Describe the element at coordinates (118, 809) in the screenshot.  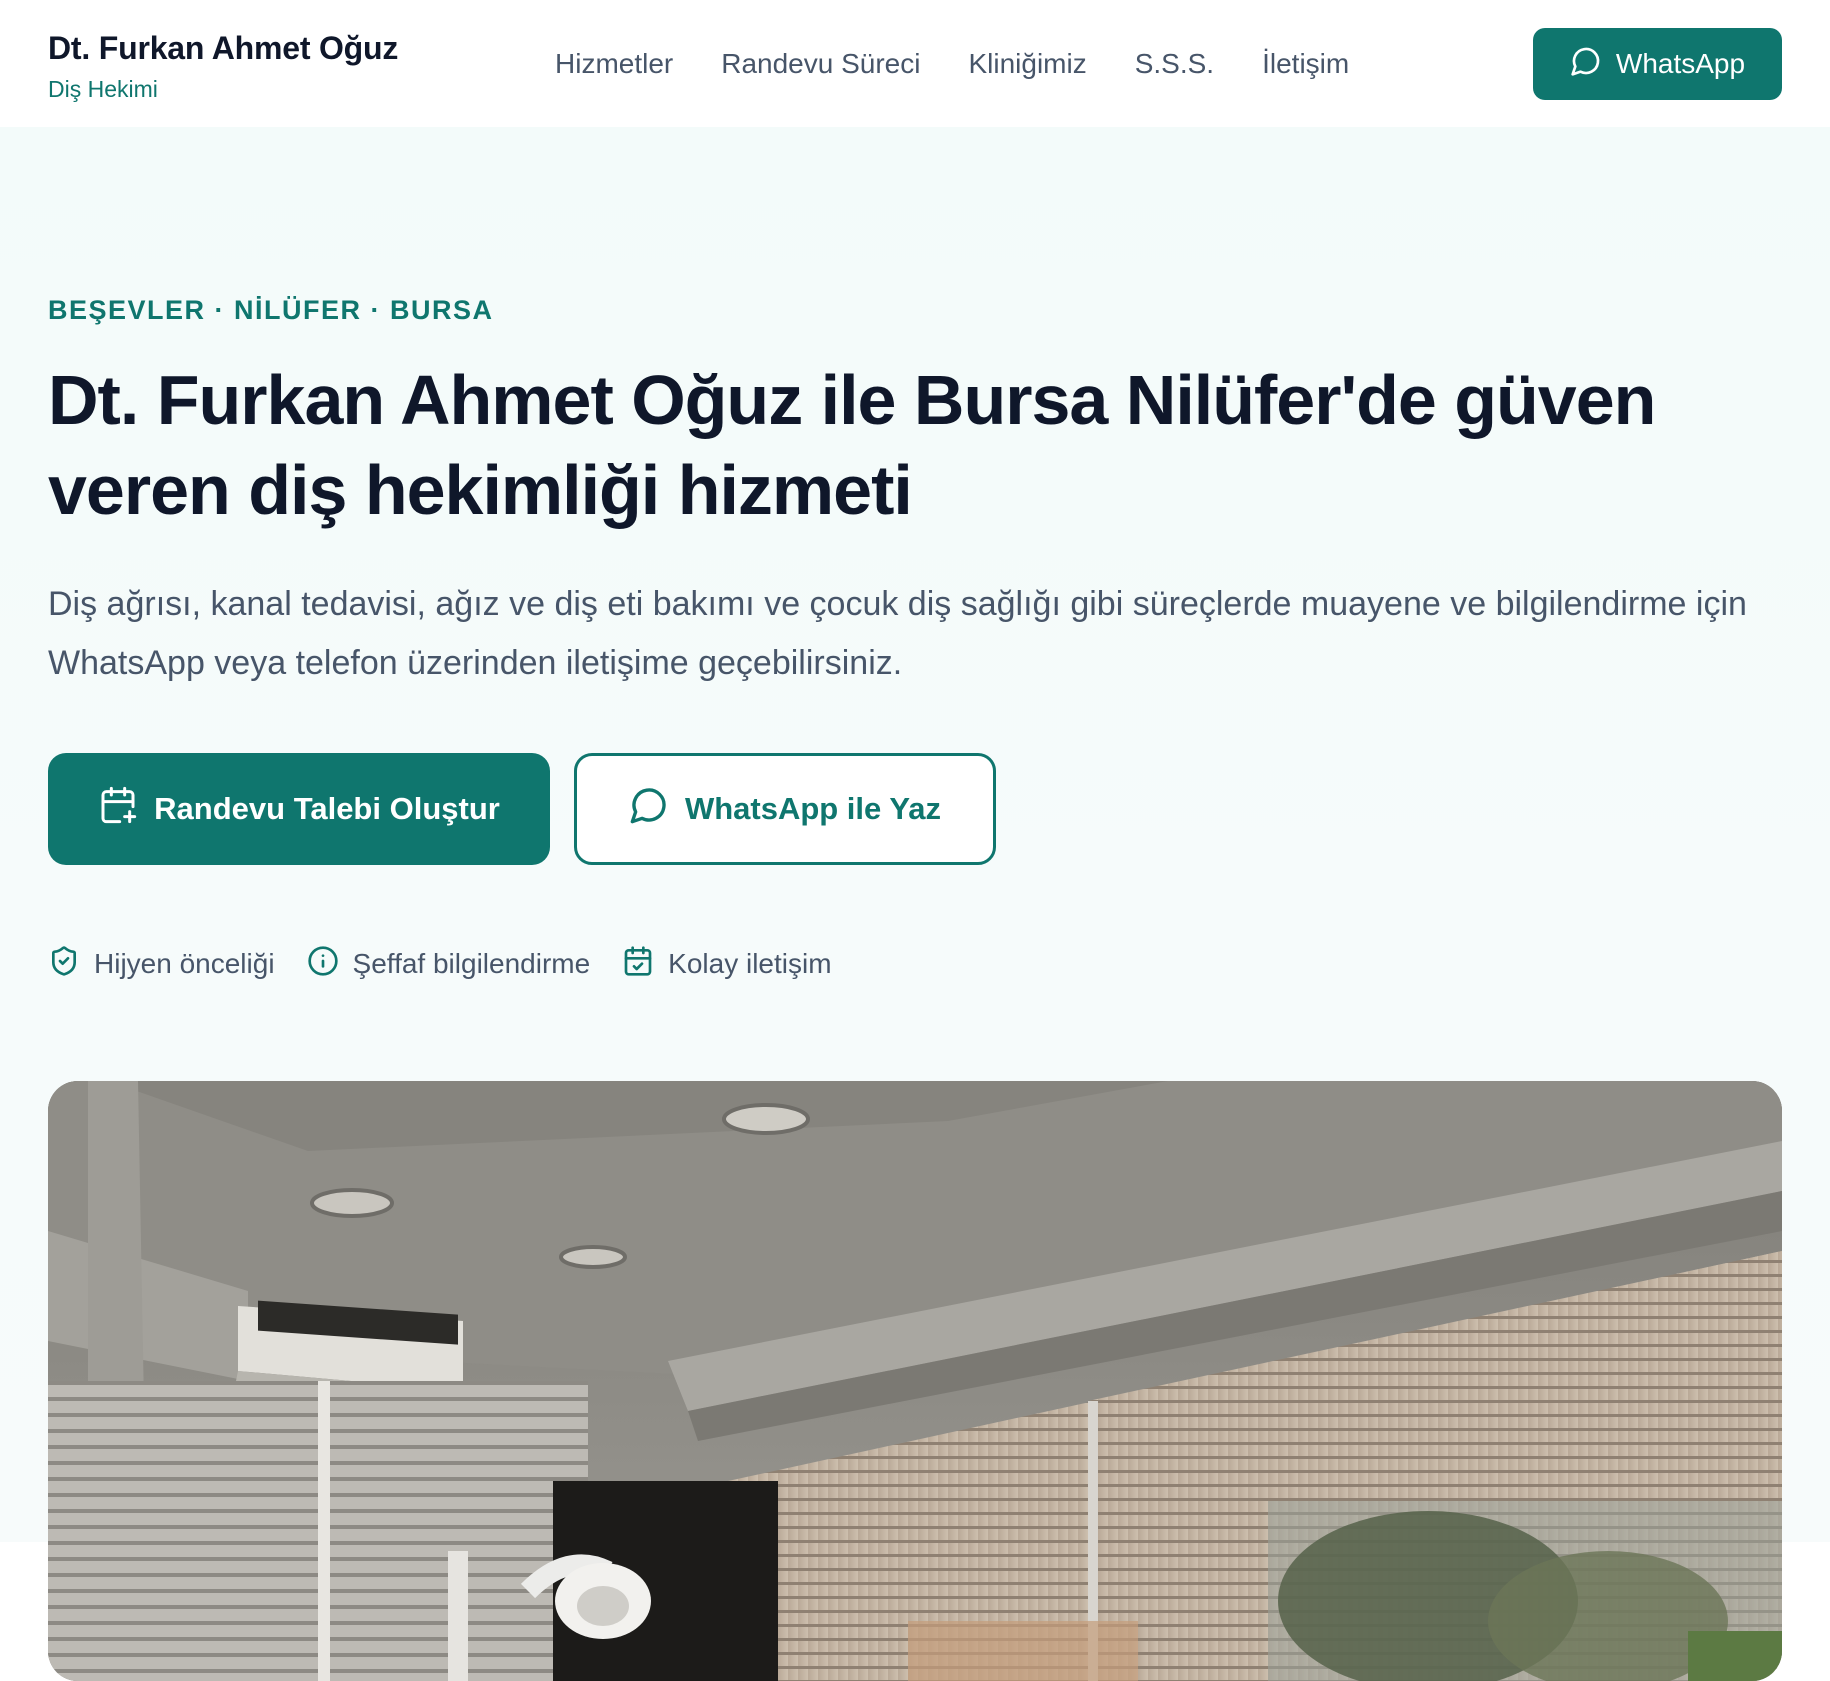
I see `calendar-plus-icon` at that location.